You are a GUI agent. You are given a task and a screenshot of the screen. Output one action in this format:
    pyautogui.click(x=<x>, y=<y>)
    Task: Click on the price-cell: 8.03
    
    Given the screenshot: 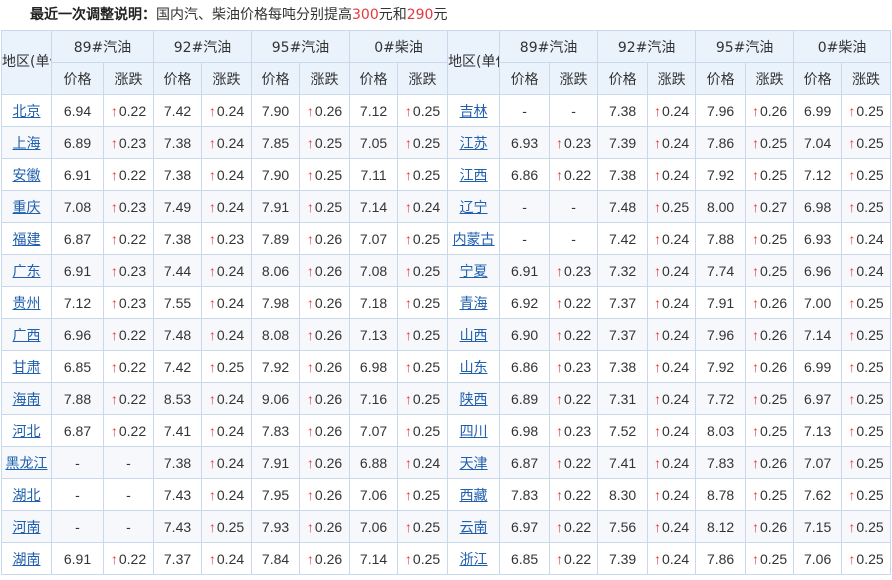 What is the action you would take?
    pyautogui.click(x=721, y=430)
    